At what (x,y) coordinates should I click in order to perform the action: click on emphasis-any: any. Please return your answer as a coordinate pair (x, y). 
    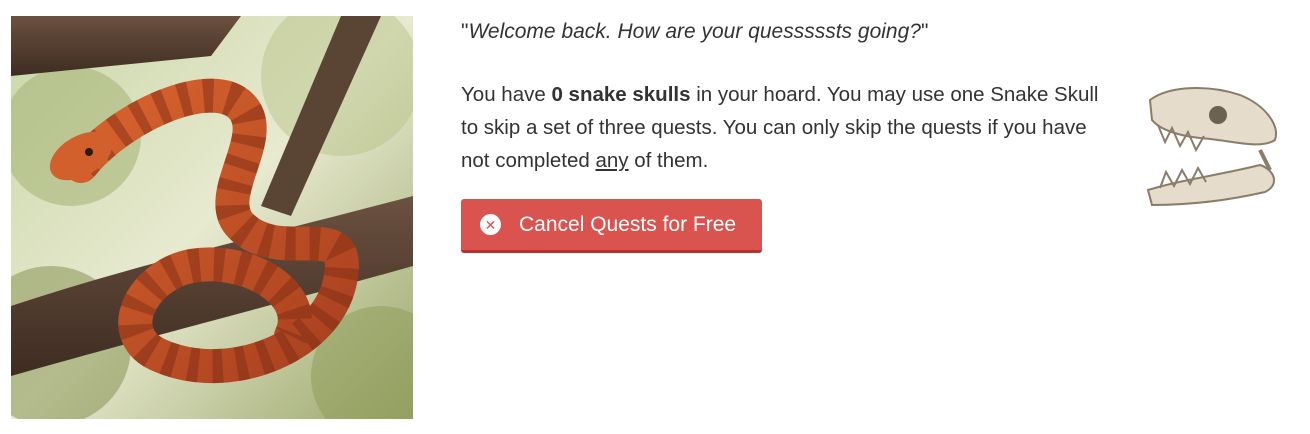
    Looking at the image, I should click on (612, 160).